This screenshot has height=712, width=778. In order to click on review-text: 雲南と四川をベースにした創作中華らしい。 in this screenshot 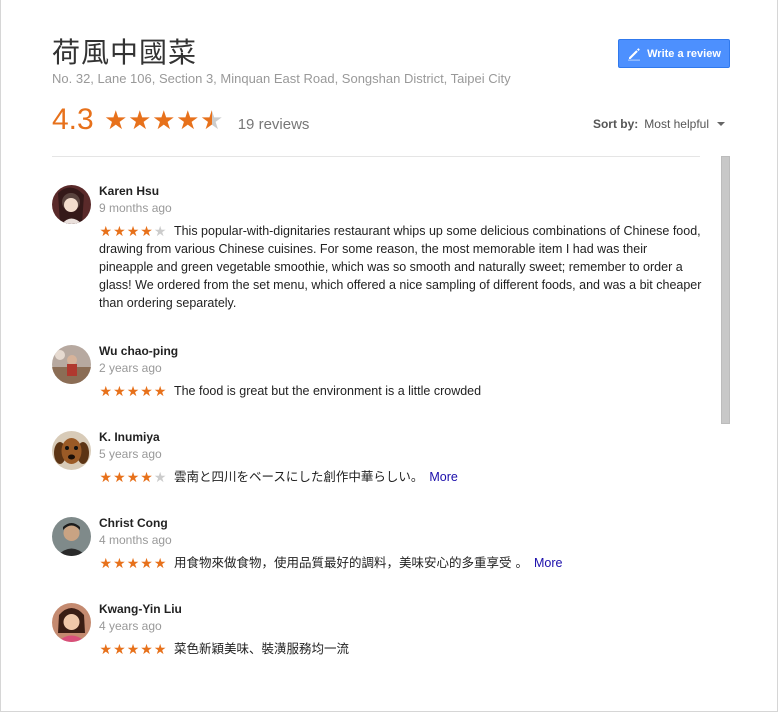, I will do `click(298, 476)`.